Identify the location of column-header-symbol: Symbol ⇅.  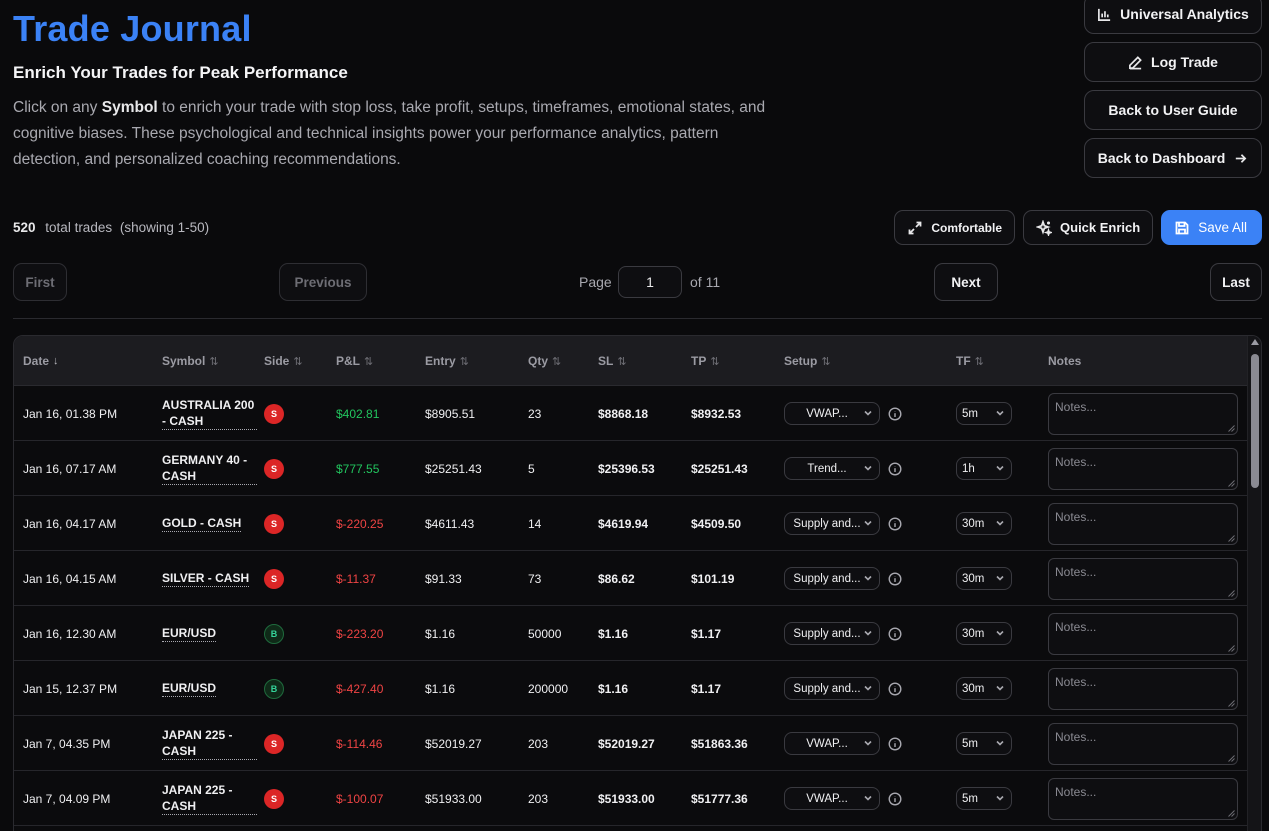
(190, 361).